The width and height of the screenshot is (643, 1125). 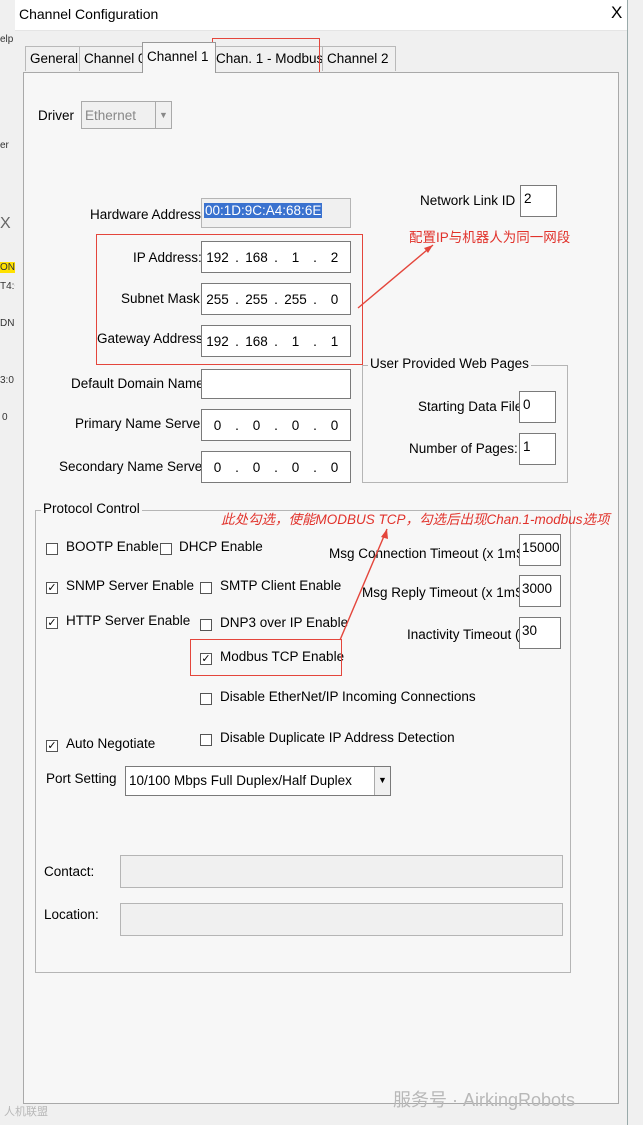 What do you see at coordinates (386, 442) in the screenshot?
I see `annotation-arrows` at bounding box center [386, 442].